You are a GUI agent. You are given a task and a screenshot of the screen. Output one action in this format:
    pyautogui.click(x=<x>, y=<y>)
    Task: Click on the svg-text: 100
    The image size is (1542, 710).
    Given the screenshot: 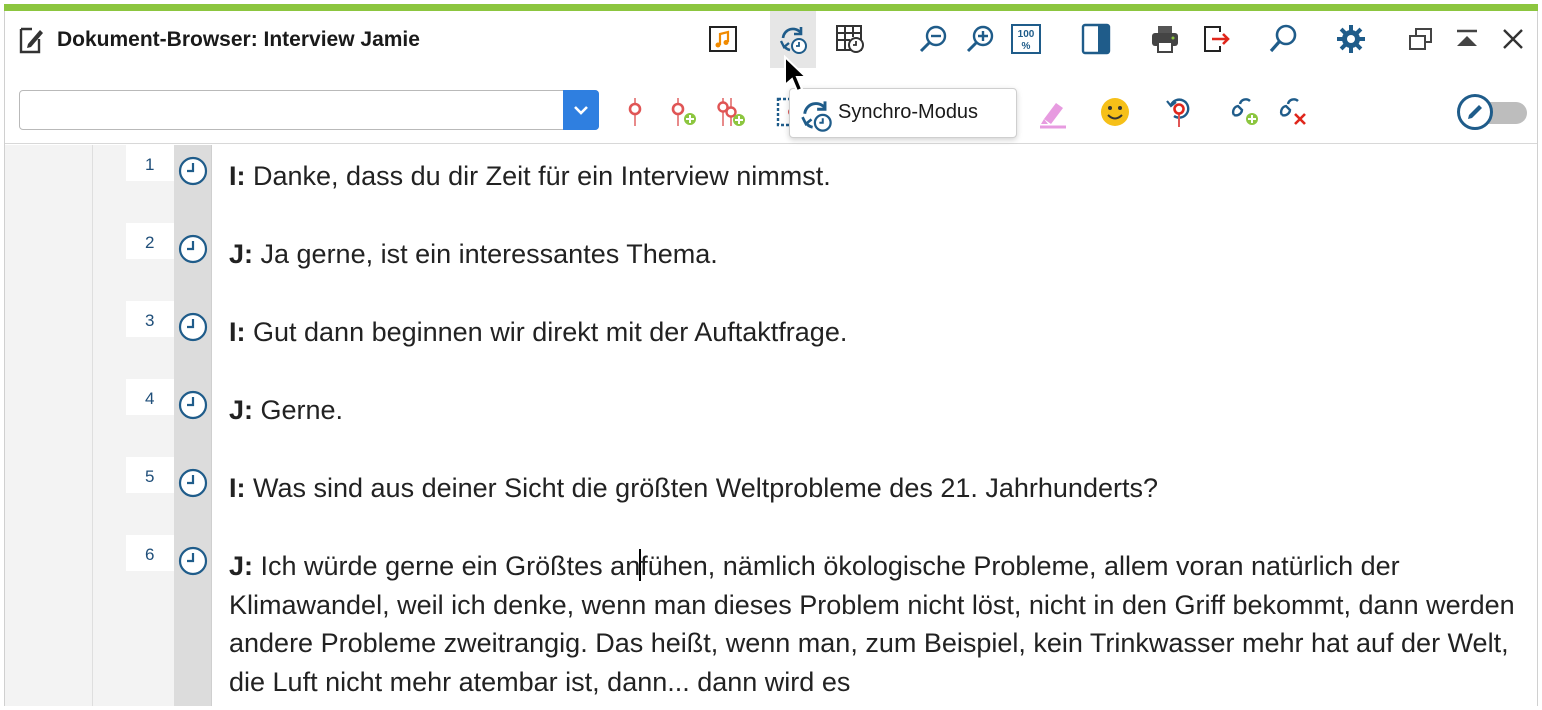 What is the action you would take?
    pyautogui.click(x=1026, y=34)
    